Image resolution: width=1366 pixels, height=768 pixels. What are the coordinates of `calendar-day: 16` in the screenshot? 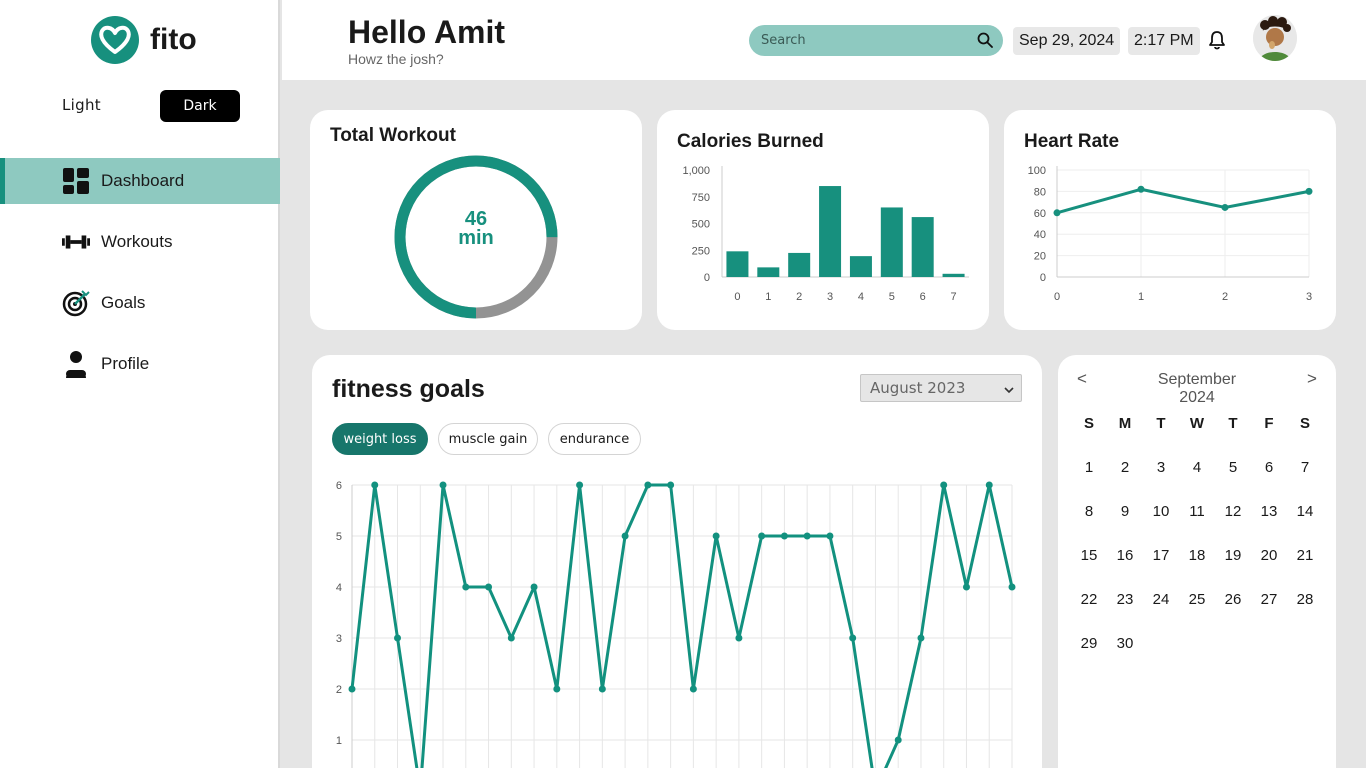 It's located at (1125, 555).